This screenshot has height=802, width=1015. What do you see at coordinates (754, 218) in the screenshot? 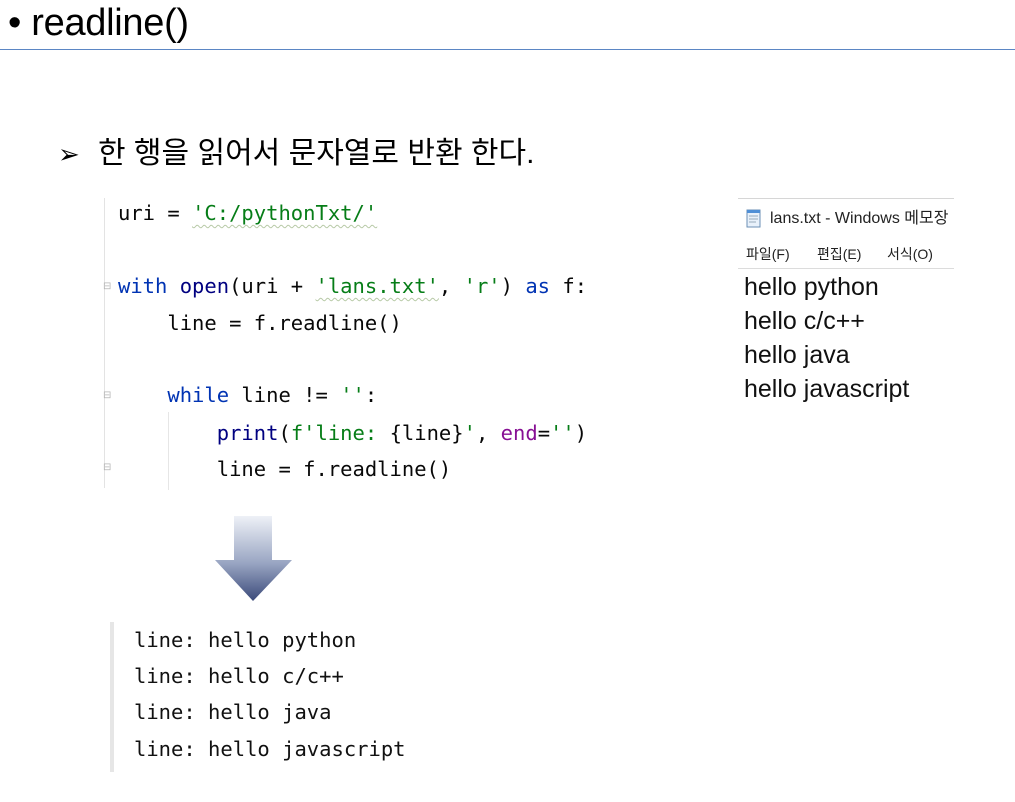
I see `notepad-icon` at bounding box center [754, 218].